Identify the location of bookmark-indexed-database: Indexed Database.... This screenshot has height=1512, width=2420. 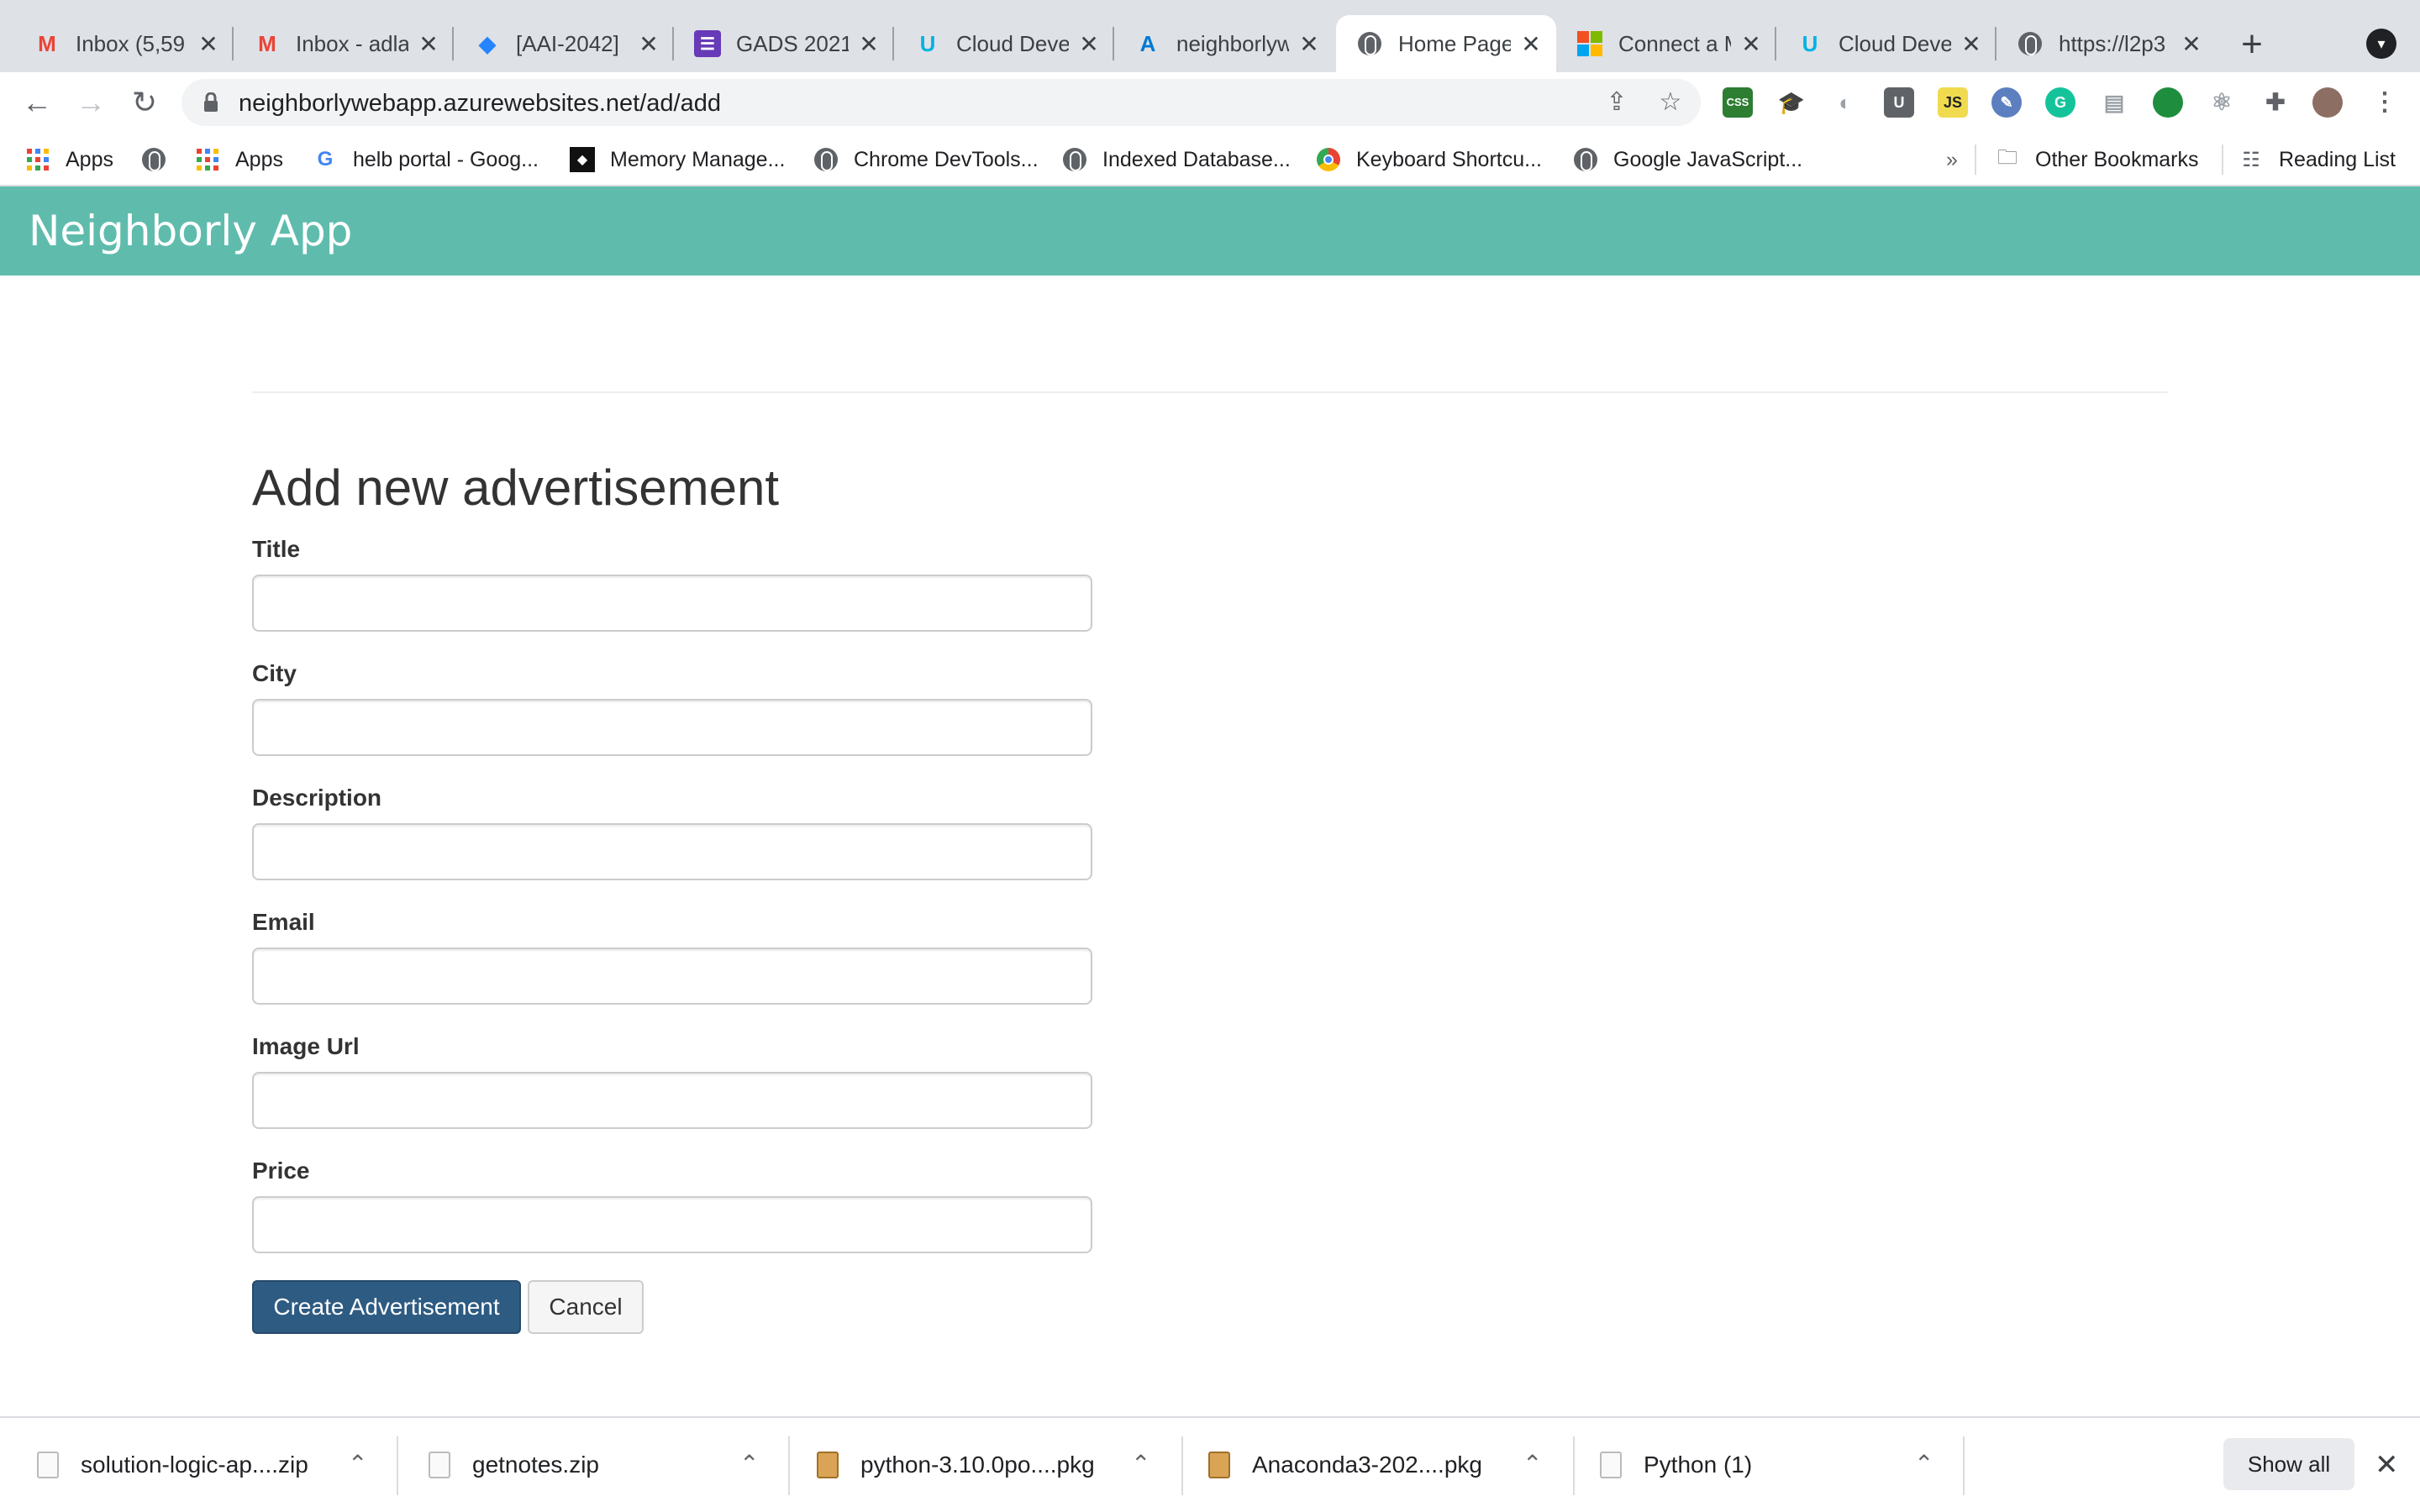
(1176, 159).